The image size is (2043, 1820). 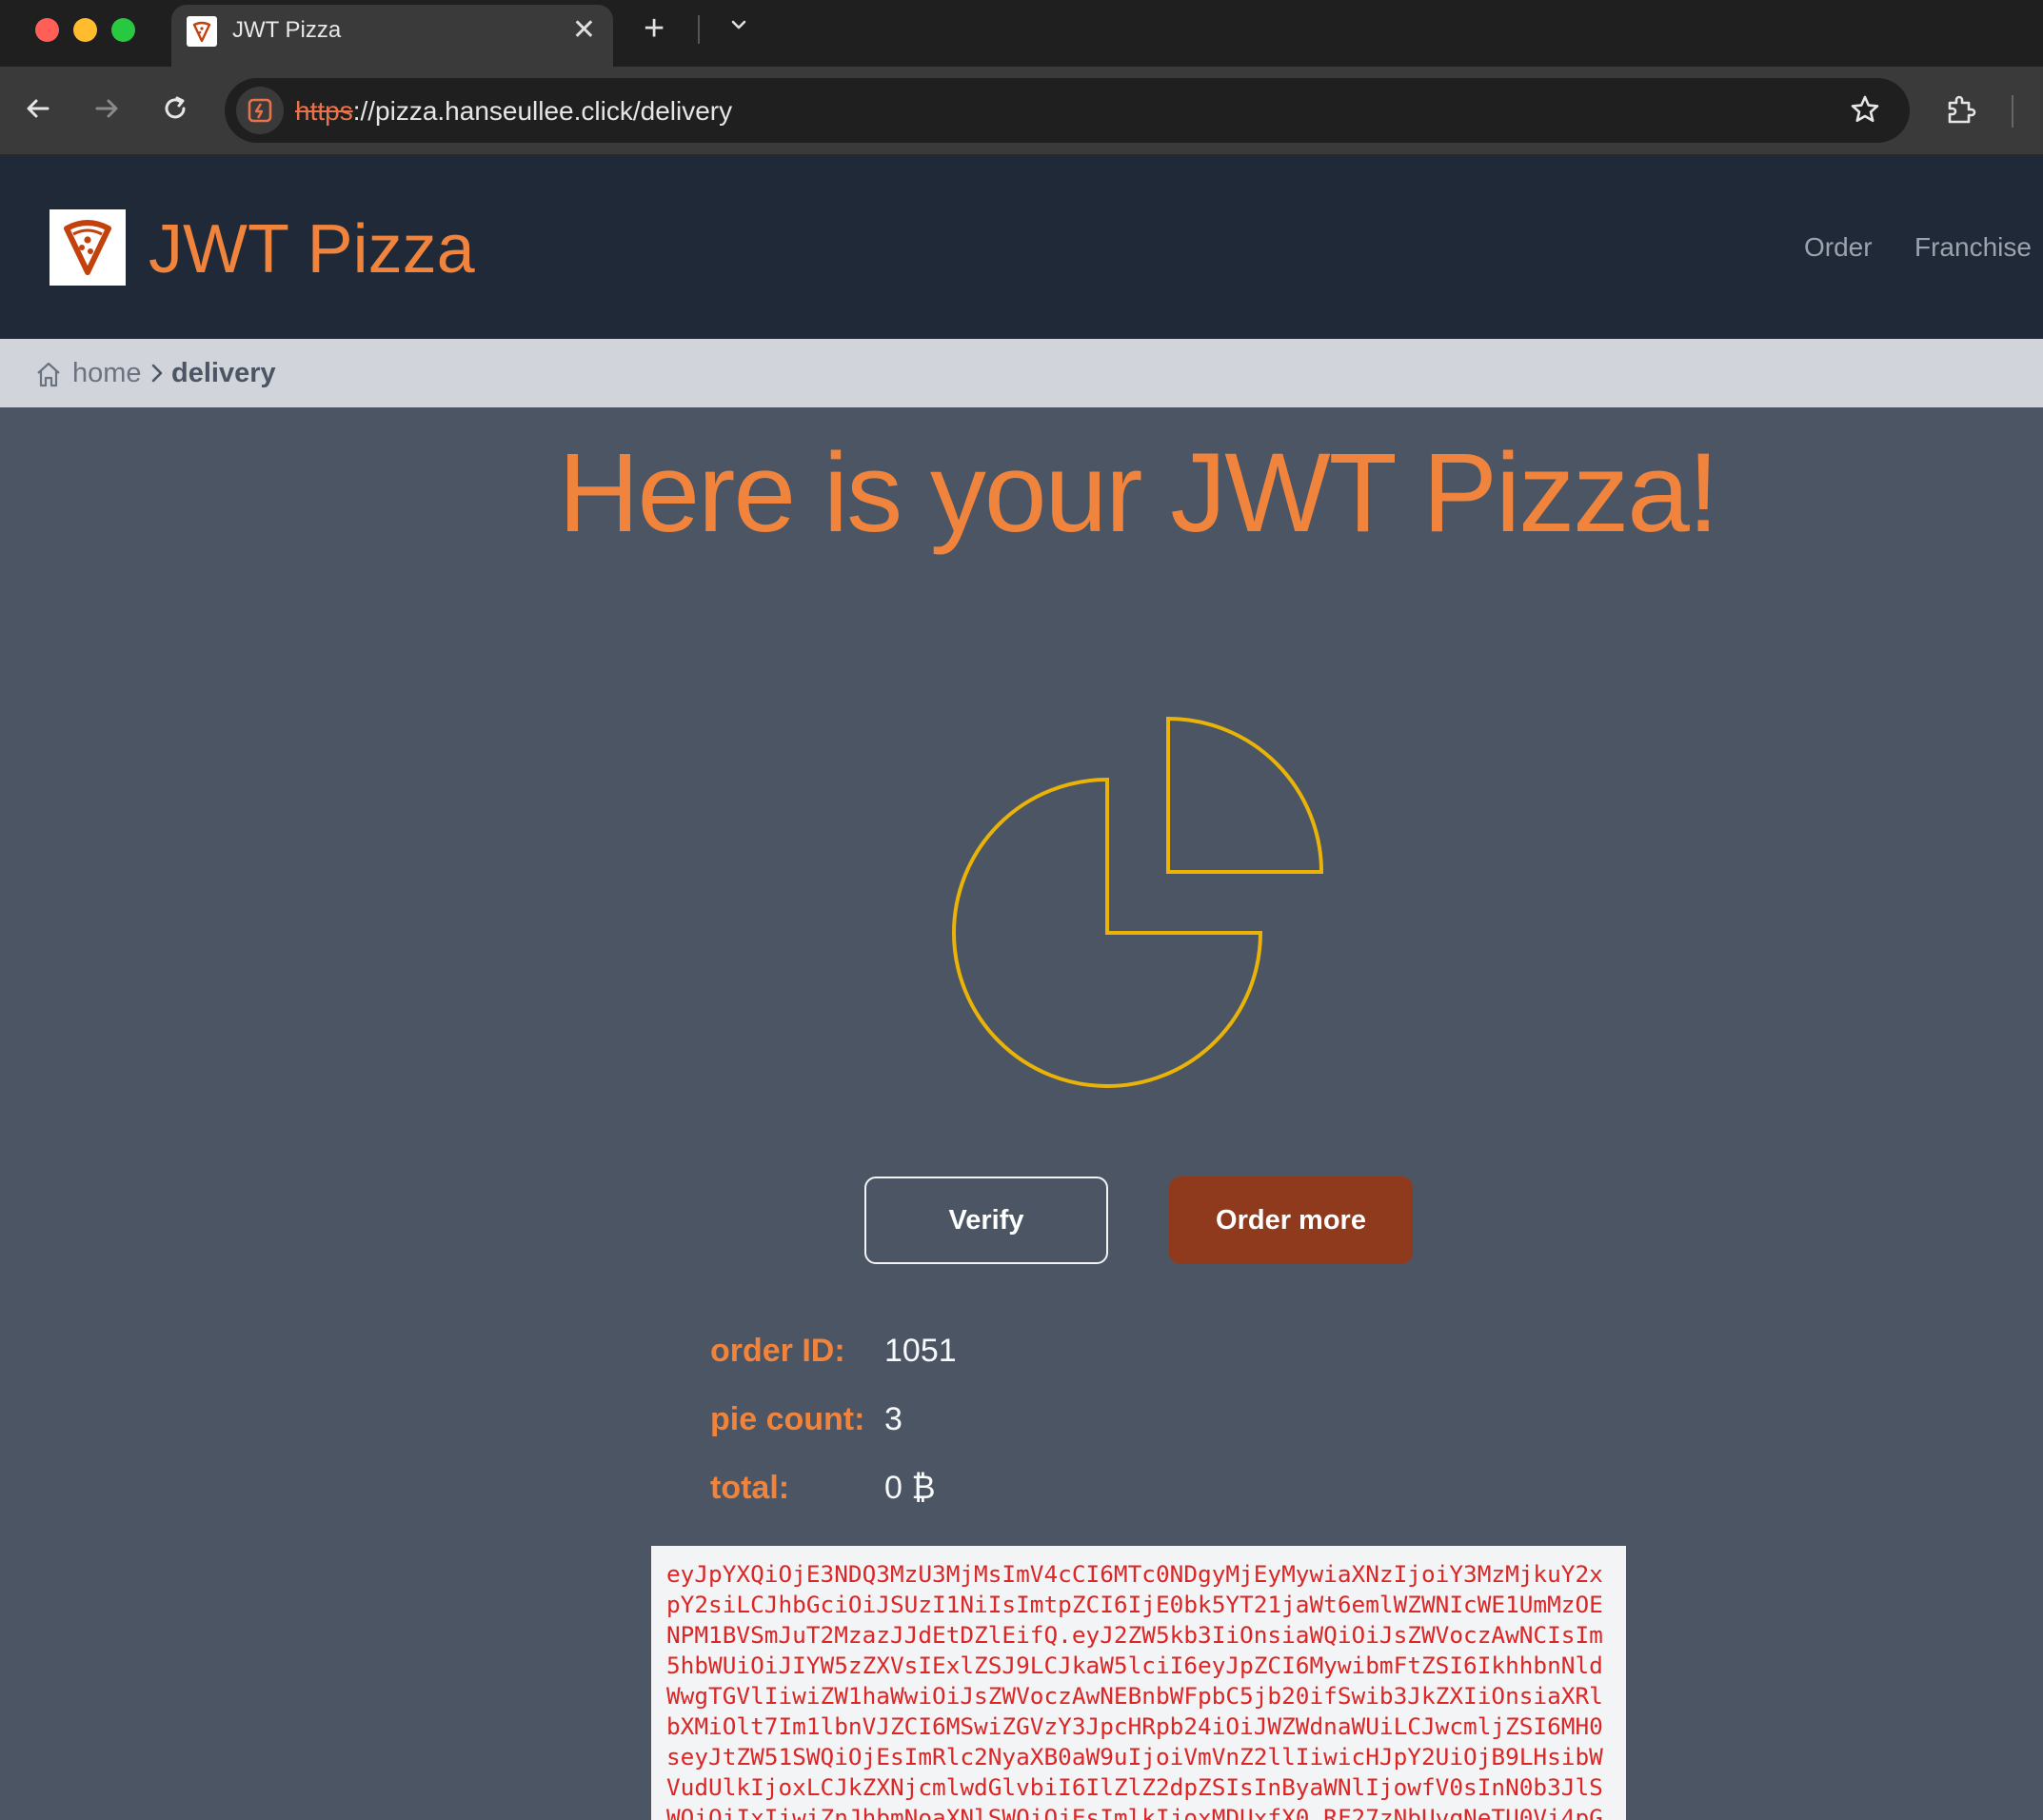 I want to click on total-label: total:, so click(x=750, y=1488).